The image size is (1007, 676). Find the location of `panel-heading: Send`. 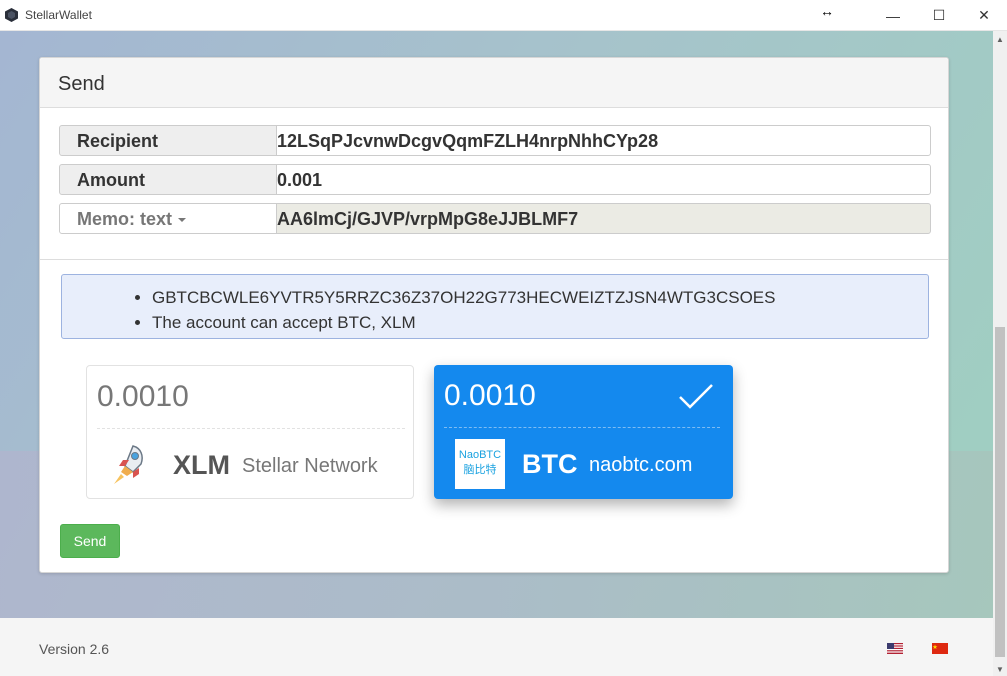

panel-heading: Send is located at coordinates (494, 83).